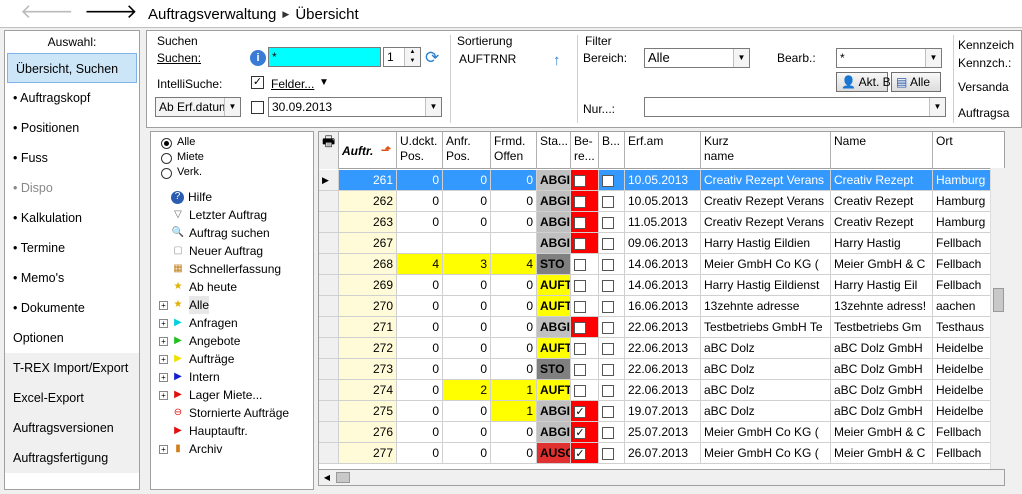  Describe the element at coordinates (324, 82) in the screenshot. I see `caret-down-icon: ▼` at that location.